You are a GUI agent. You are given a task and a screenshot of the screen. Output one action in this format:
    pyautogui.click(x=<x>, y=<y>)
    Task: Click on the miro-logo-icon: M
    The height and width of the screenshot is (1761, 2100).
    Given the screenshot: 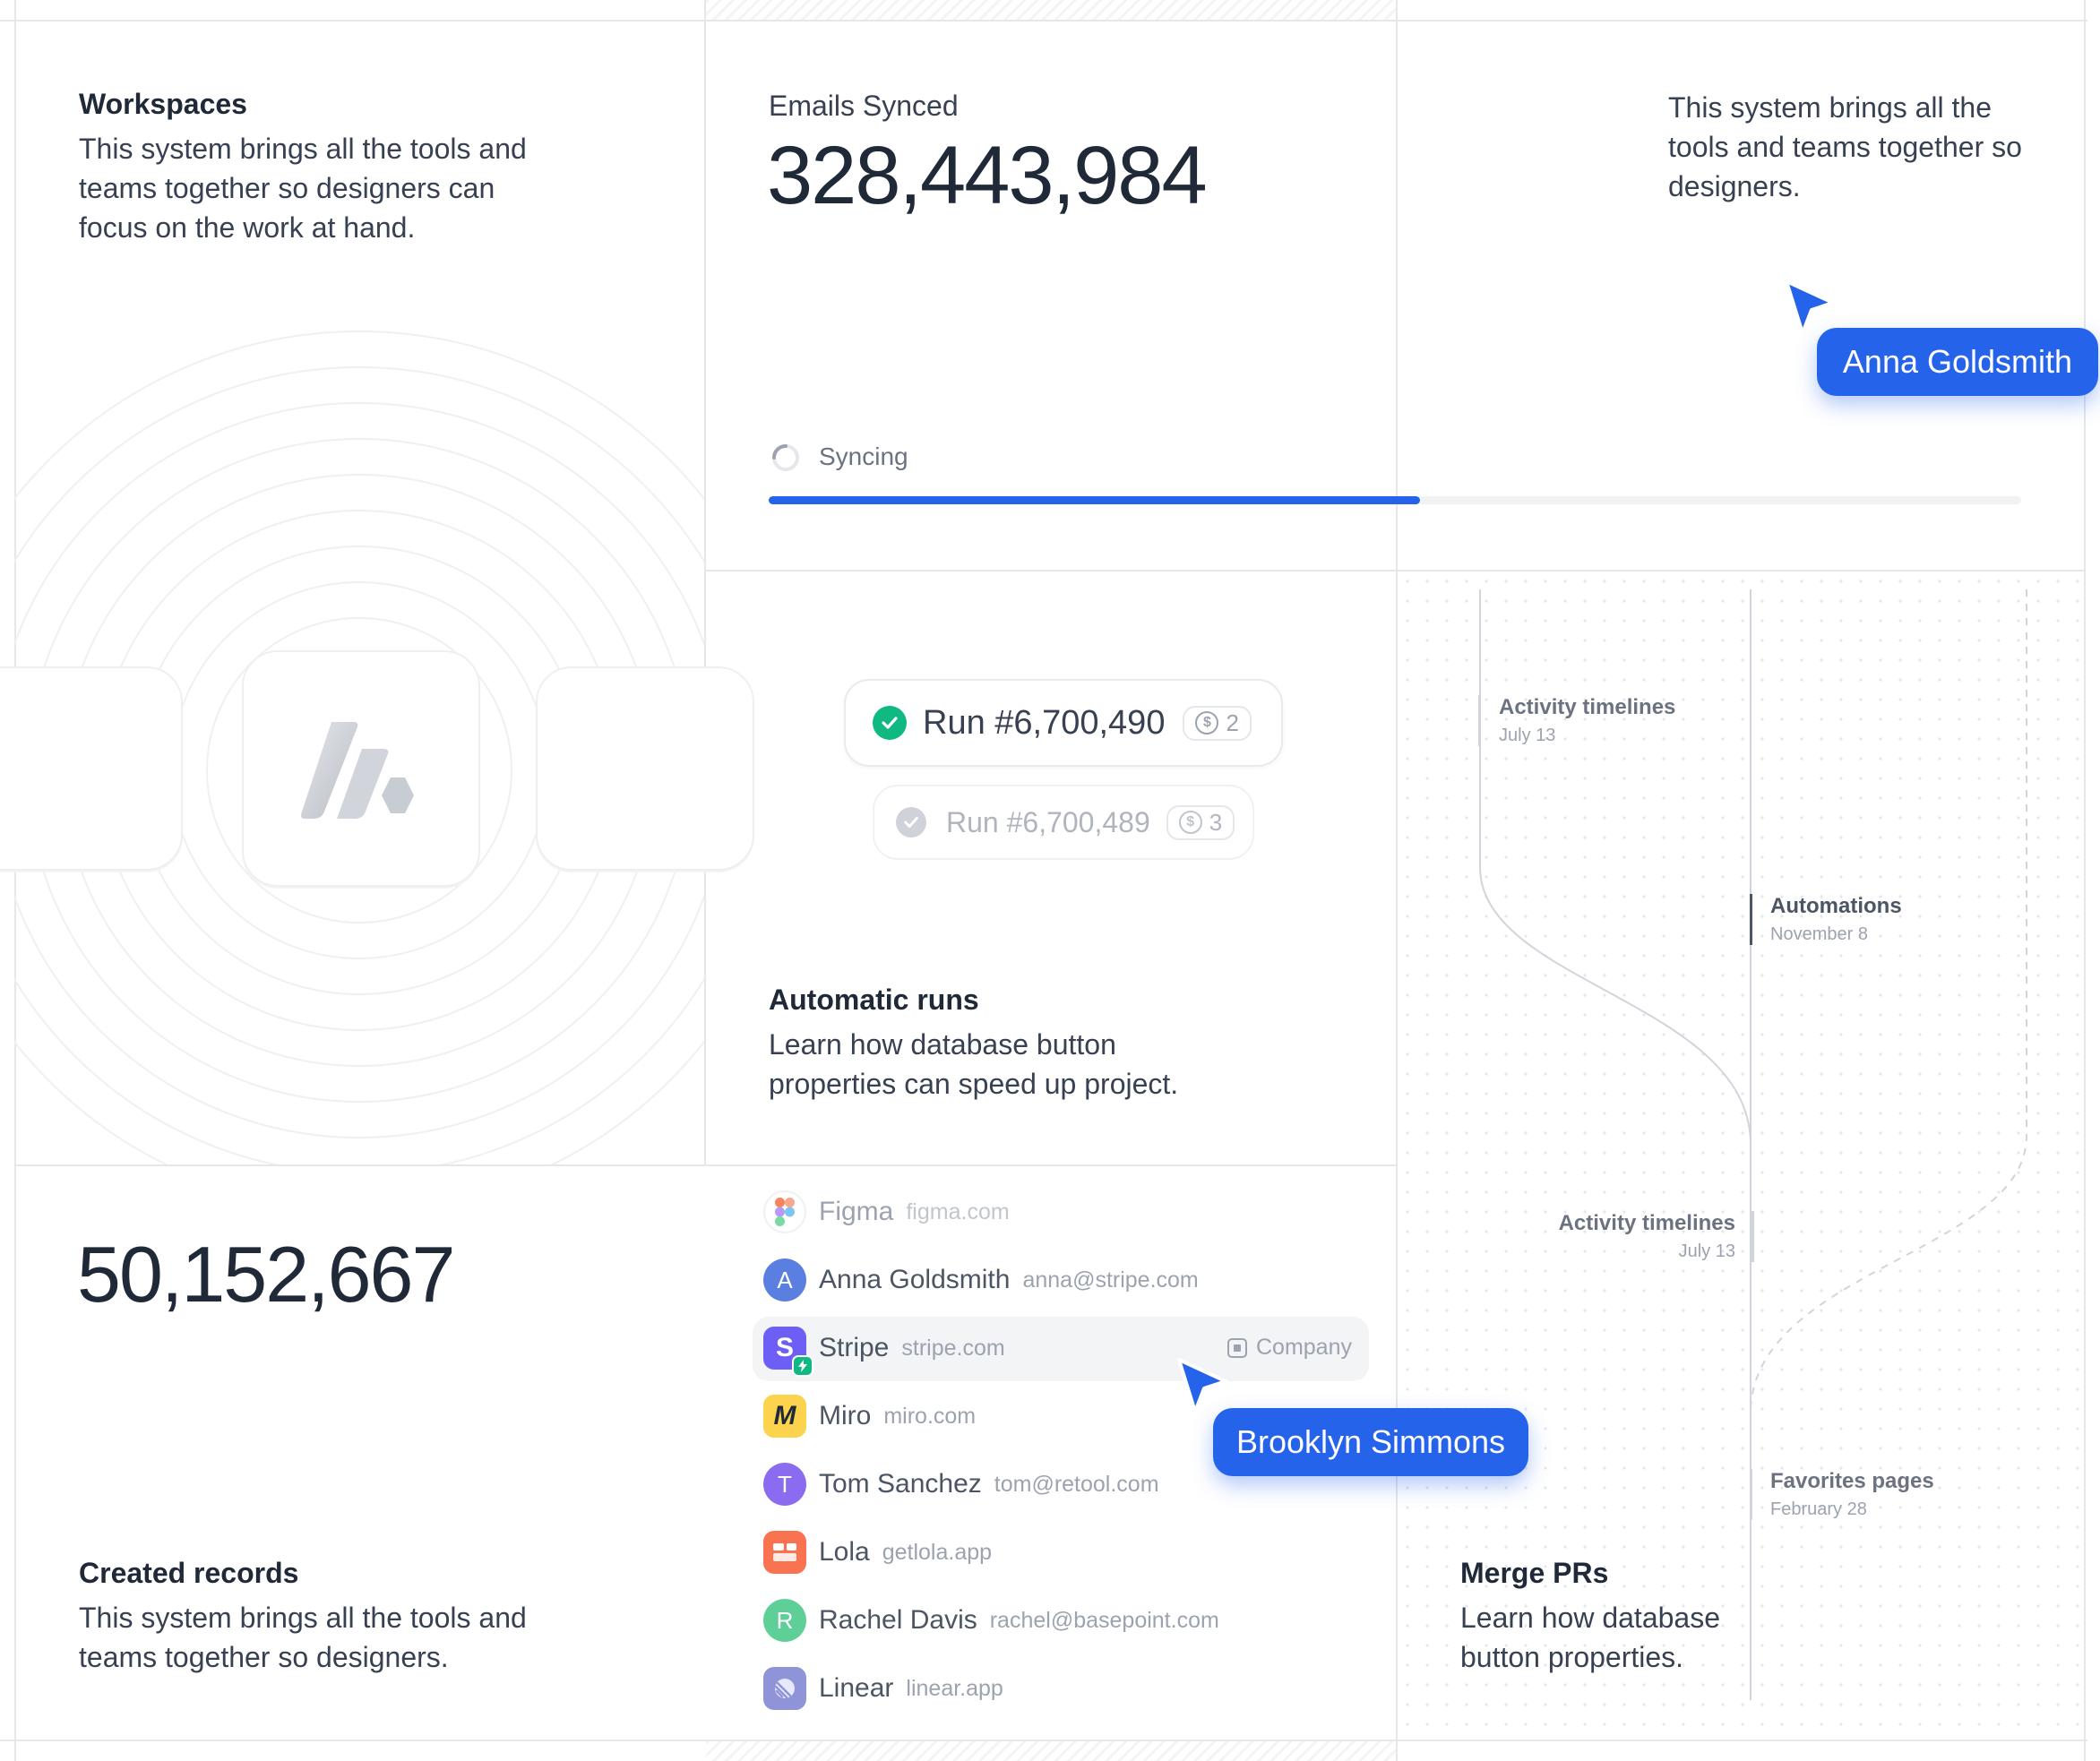 What is the action you would take?
    pyautogui.click(x=784, y=1416)
    